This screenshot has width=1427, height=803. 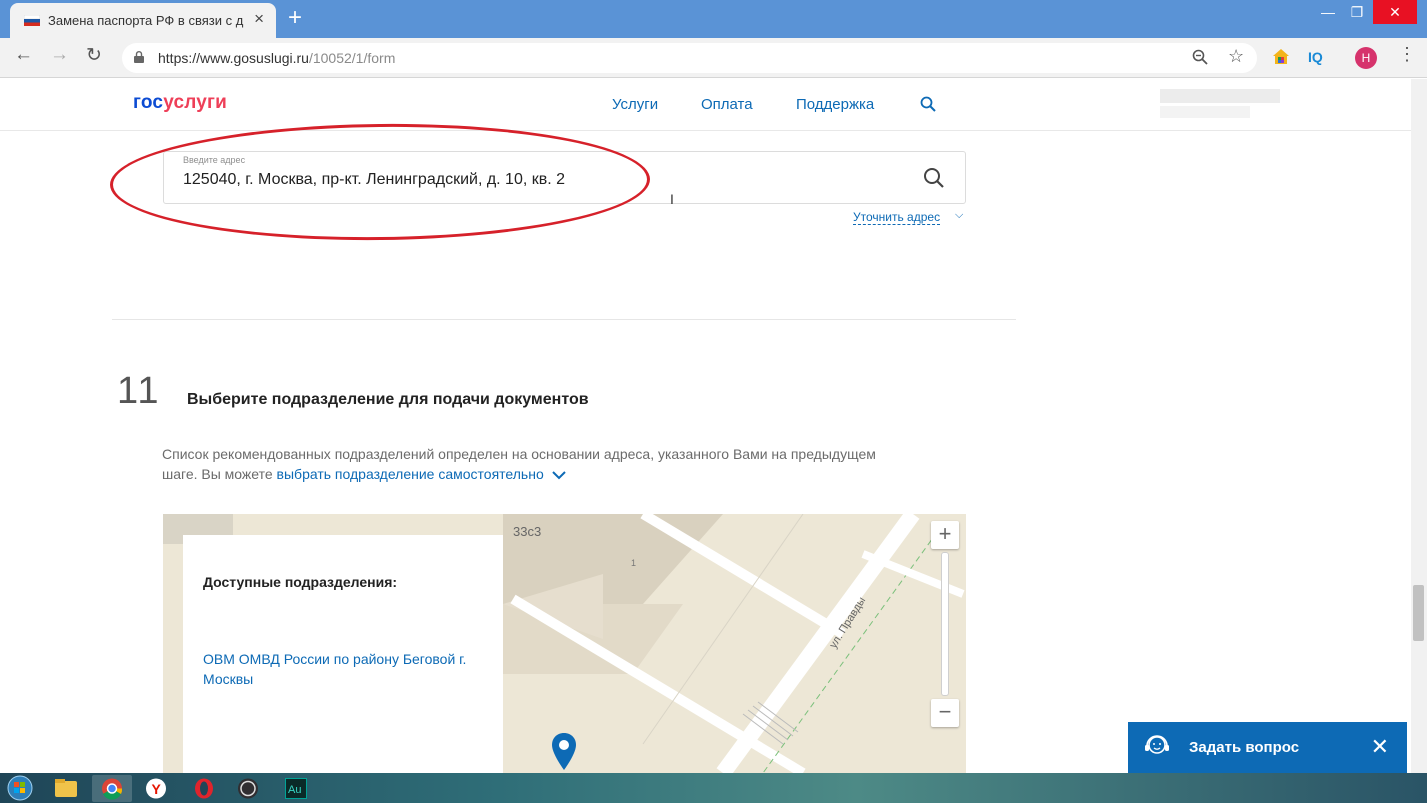 What do you see at coordinates (945, 624) in the screenshot?
I see `map-zoom-slider` at bounding box center [945, 624].